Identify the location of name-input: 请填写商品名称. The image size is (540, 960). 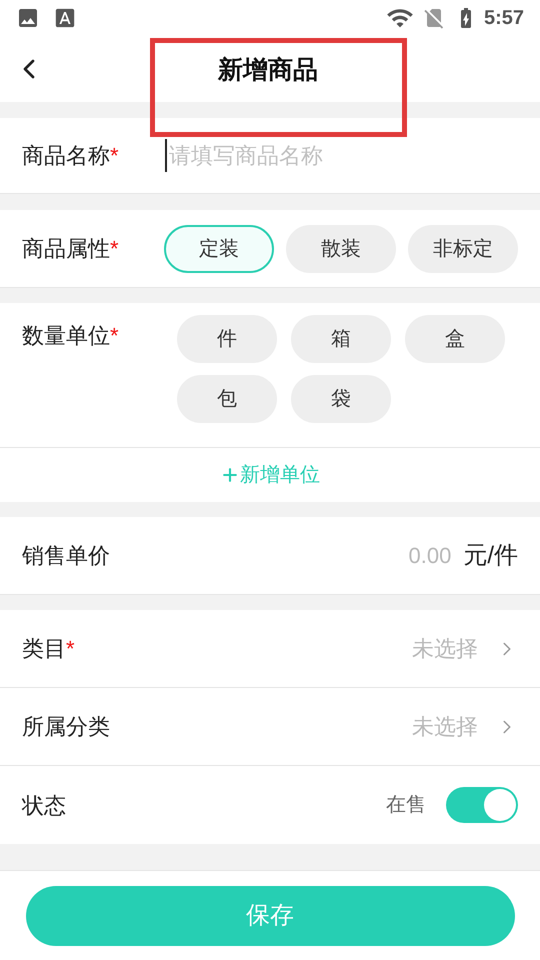
(341, 155).